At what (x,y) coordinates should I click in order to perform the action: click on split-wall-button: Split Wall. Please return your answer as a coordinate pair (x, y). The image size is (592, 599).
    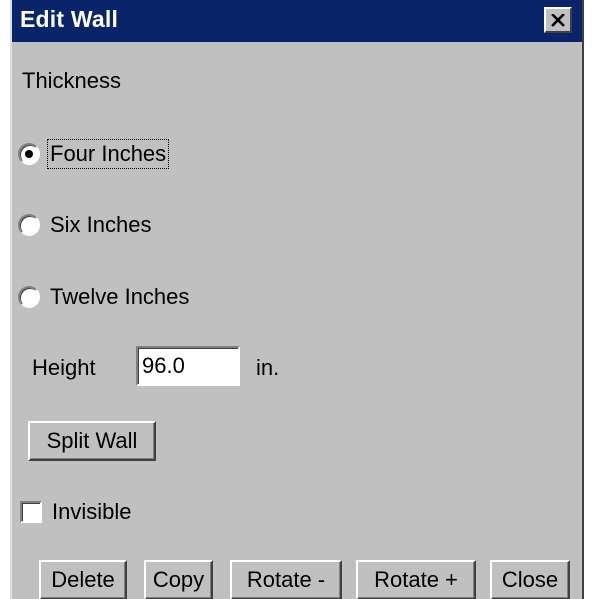
    Looking at the image, I should click on (92, 441).